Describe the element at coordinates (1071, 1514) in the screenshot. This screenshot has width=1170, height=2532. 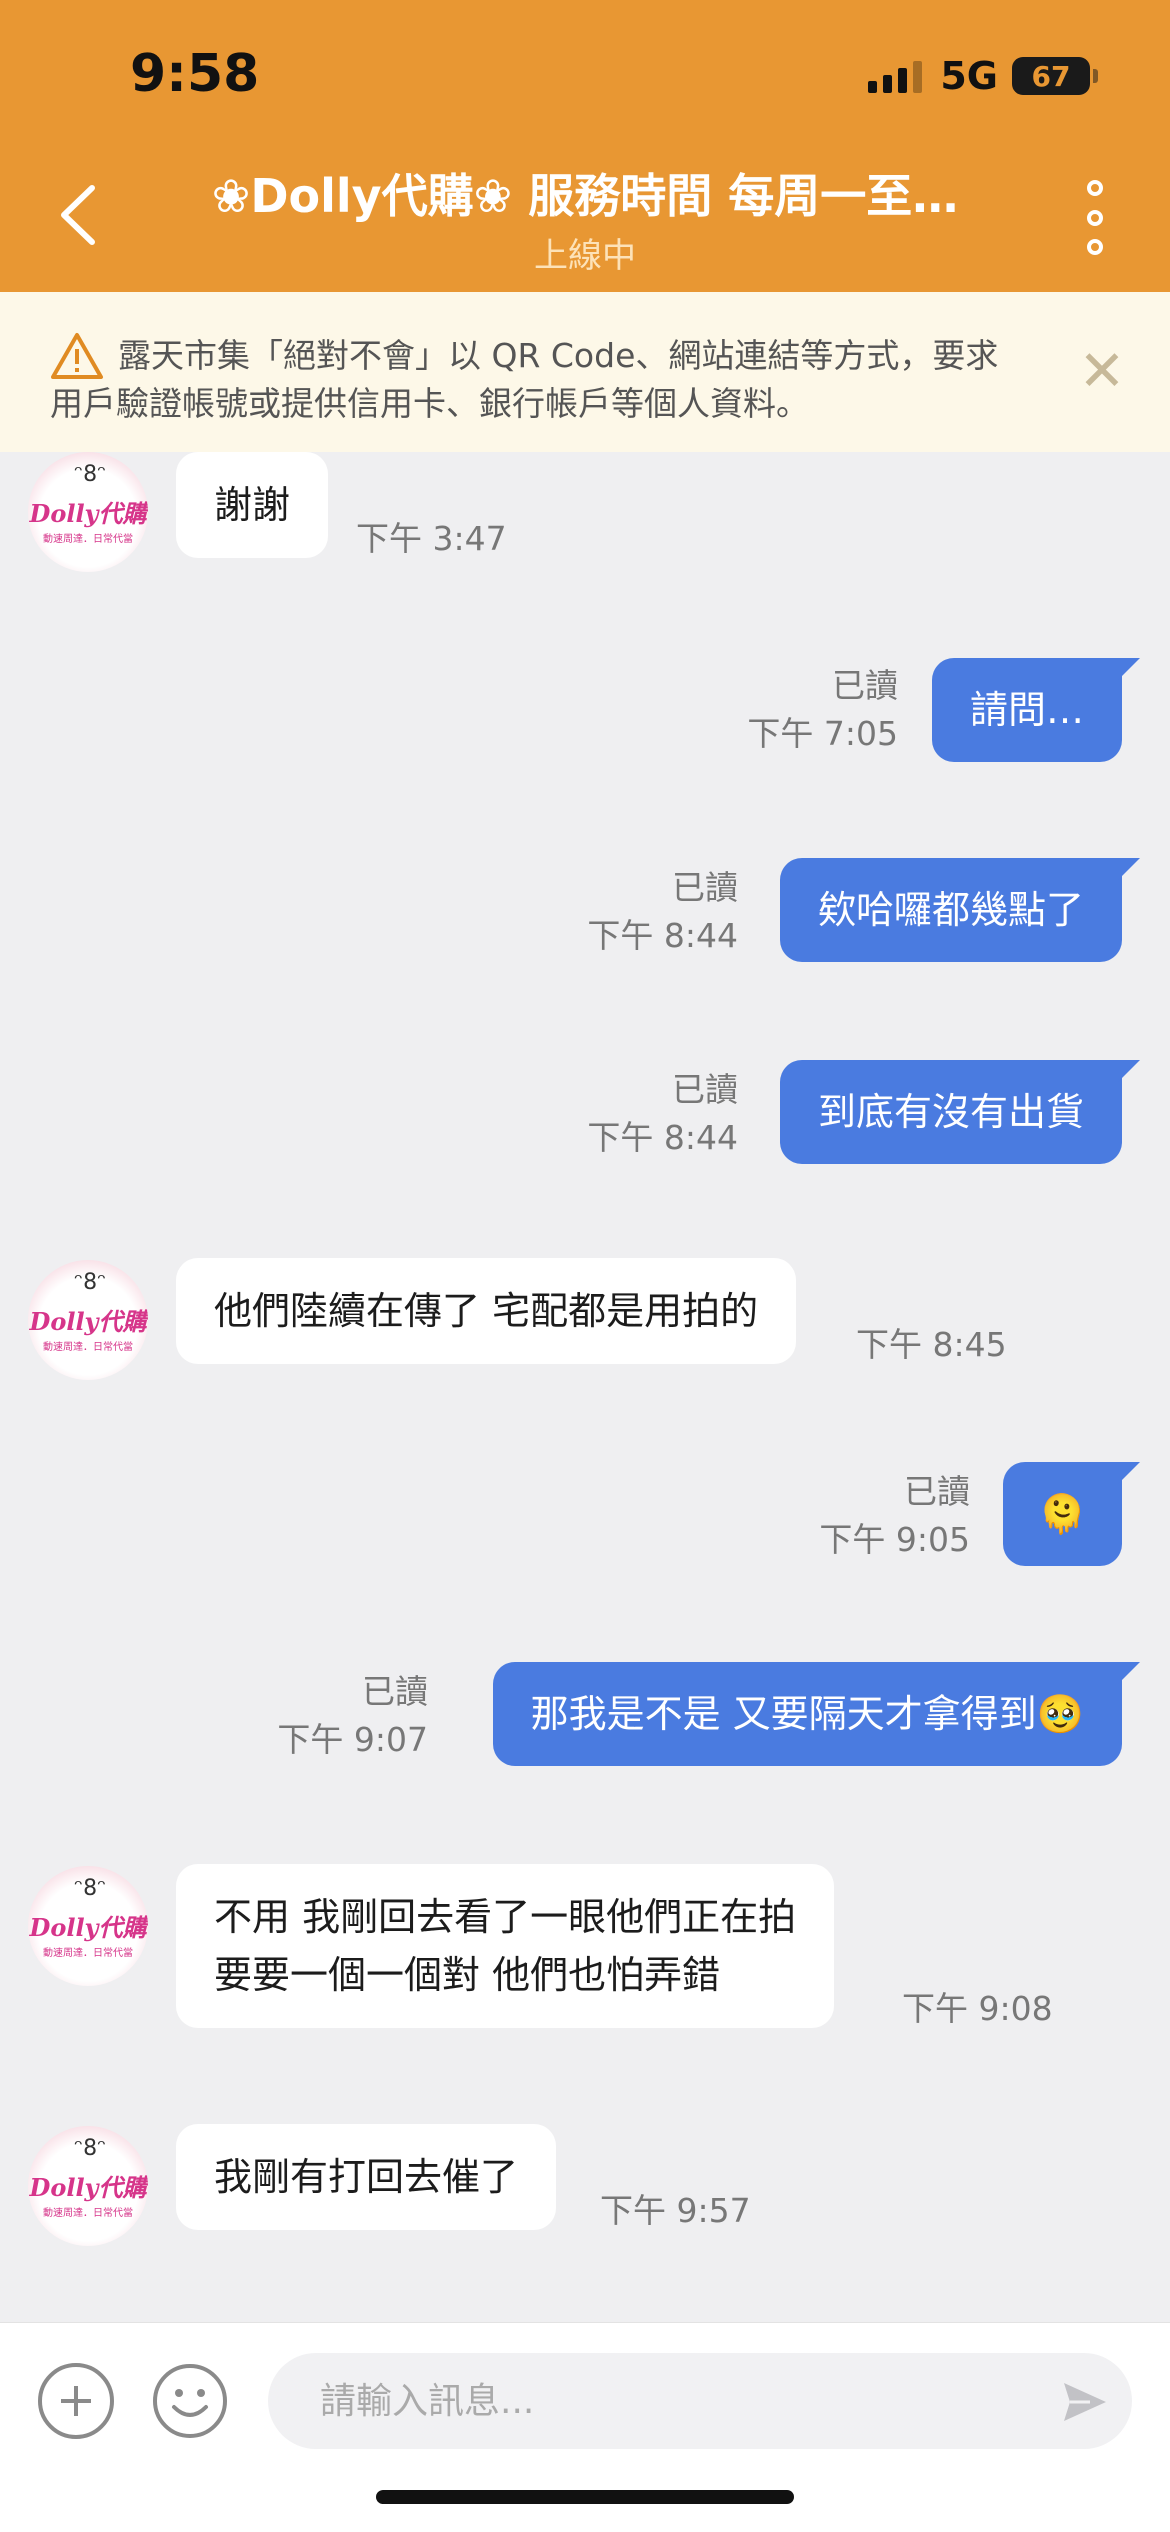
I see `outgoing-message: 🫠` at that location.